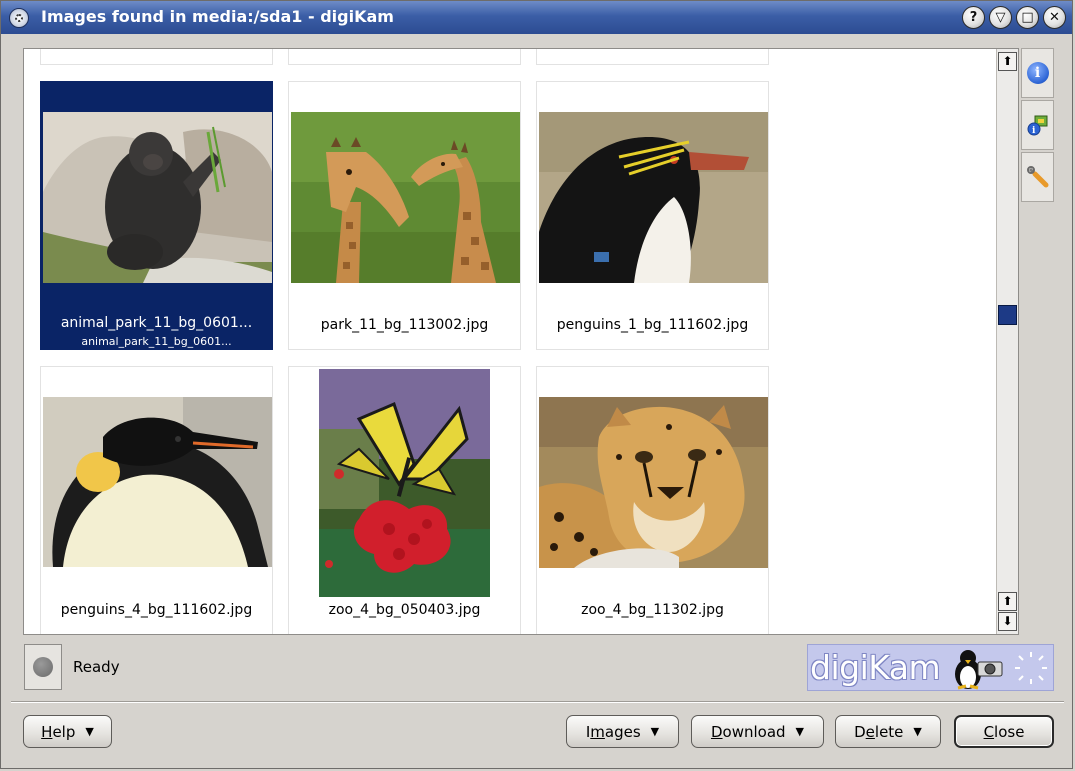  Describe the element at coordinates (156, 610) in the screenshot. I see `thumbnail-filename: penguins_4_bg_111602.jpg` at that location.